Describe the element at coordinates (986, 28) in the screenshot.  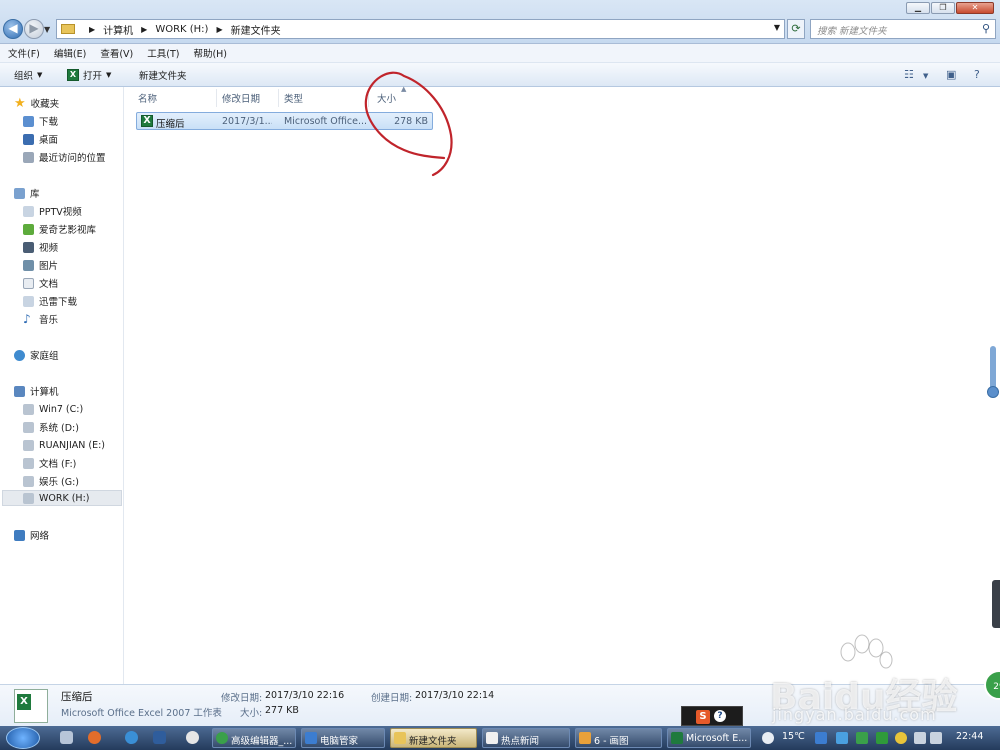
I see `search-icon: ⚲` at that location.